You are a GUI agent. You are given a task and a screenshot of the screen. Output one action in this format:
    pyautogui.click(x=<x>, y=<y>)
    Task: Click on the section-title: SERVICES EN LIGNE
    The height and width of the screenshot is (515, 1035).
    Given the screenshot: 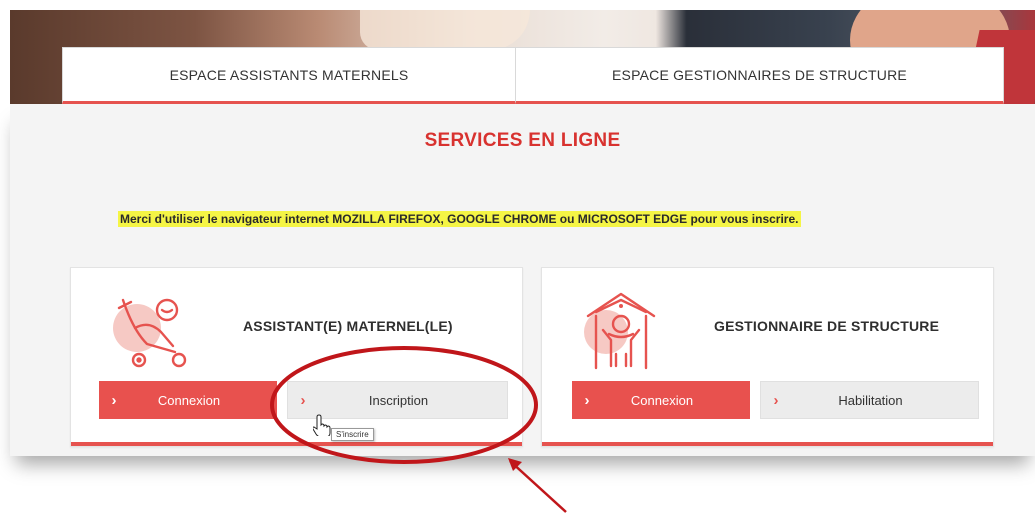 What is the action you would take?
    pyautogui.click(x=522, y=140)
    